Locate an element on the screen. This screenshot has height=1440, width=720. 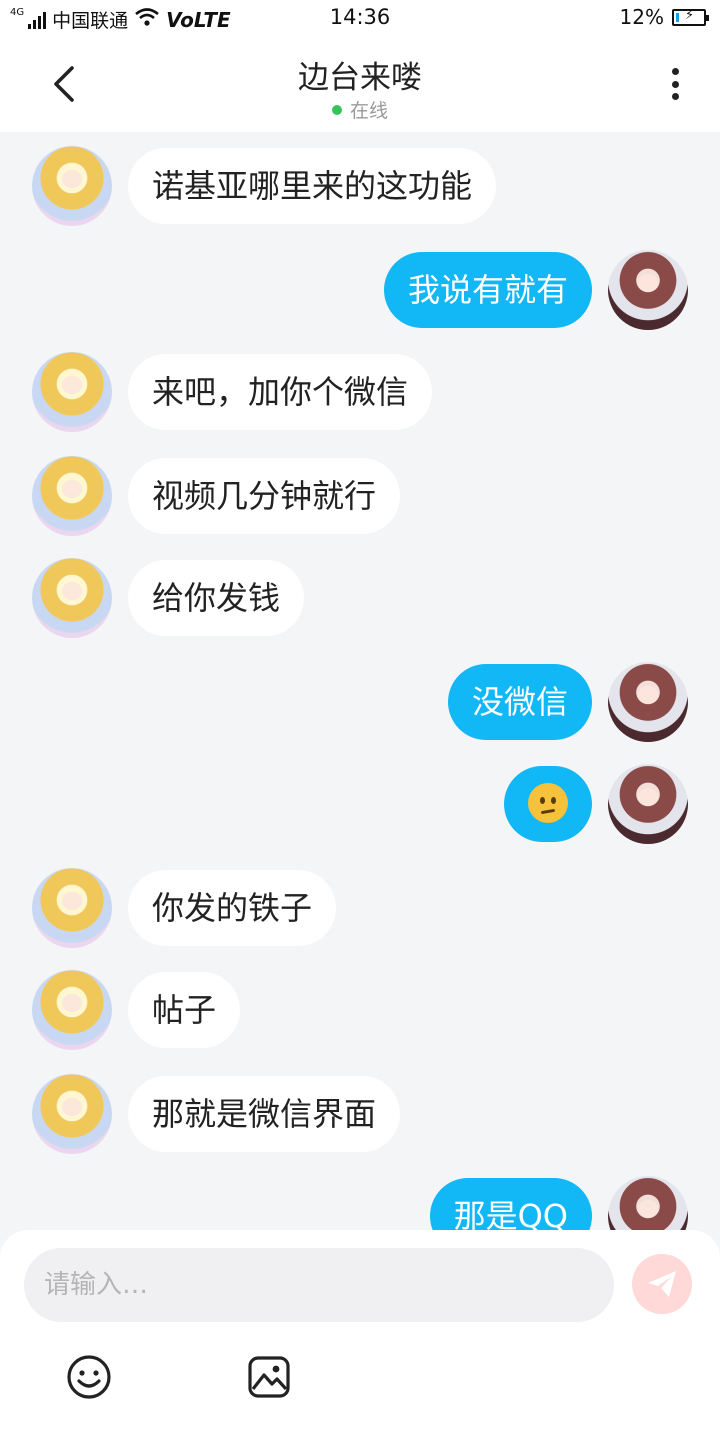
clock: 14:36 is located at coordinates (360, 17).